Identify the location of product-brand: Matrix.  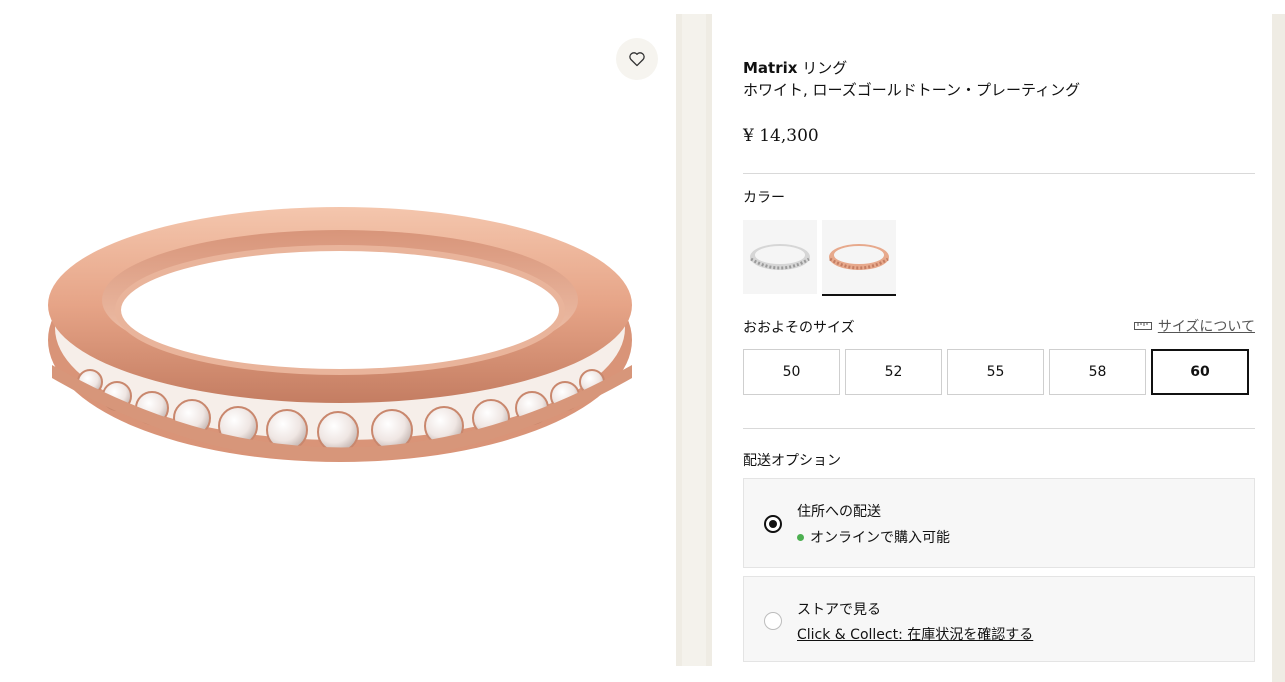
(770, 68).